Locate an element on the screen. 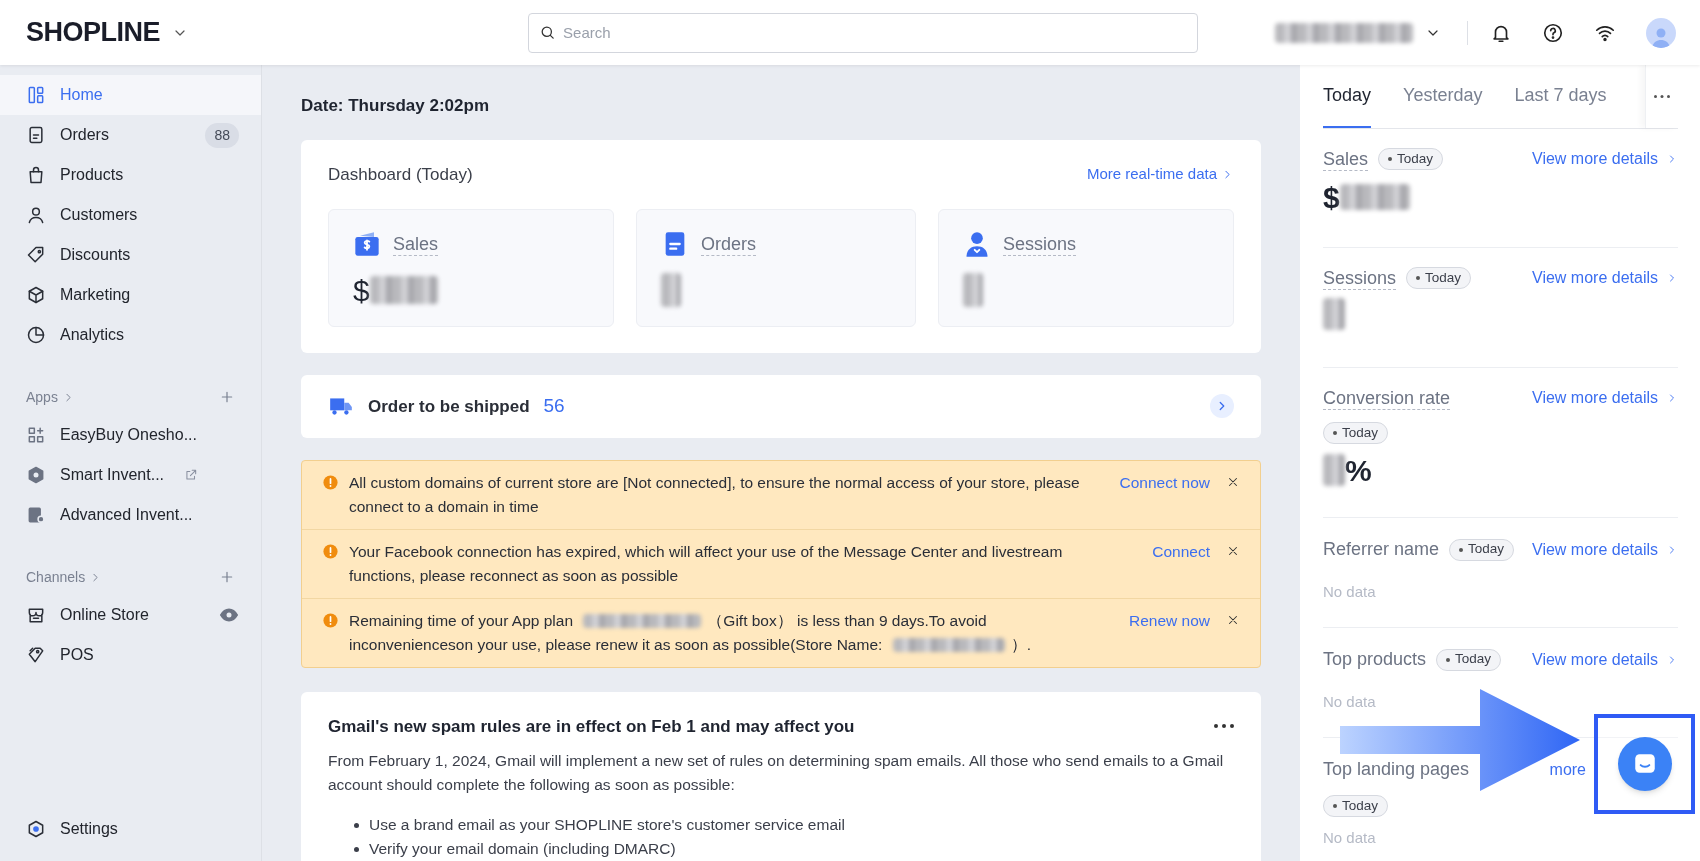  hexagon-icon is located at coordinates (36, 475).